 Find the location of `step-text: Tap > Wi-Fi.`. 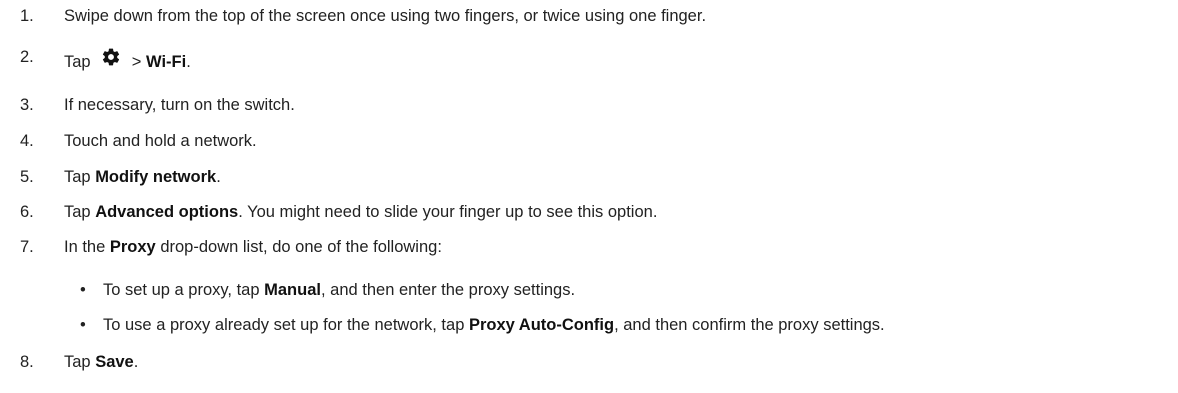

step-text: Tap > Wi-Fi. is located at coordinates (127, 61).